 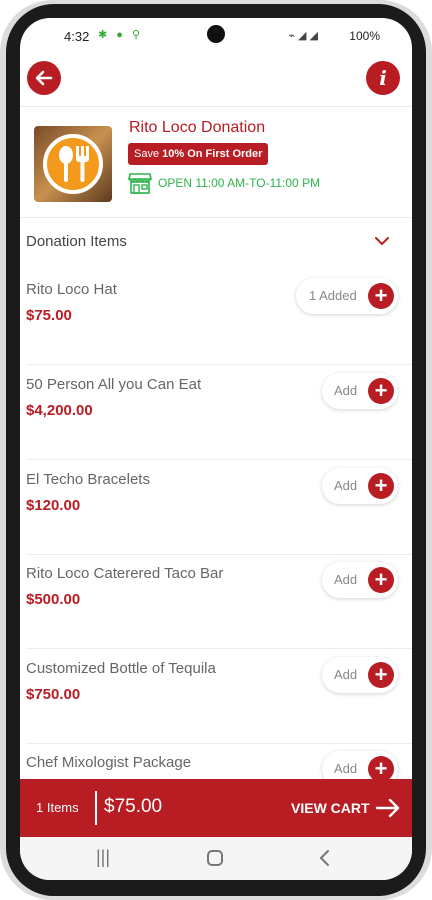 What do you see at coordinates (57, 807) in the screenshot?
I see `cart-item-count: 1 Items` at bounding box center [57, 807].